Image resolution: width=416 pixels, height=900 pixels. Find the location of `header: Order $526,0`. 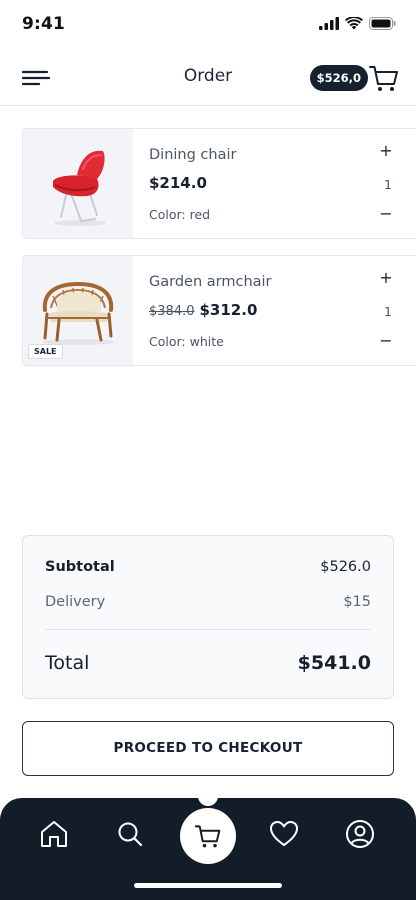

header: Order $526,0 is located at coordinates (208, 79).